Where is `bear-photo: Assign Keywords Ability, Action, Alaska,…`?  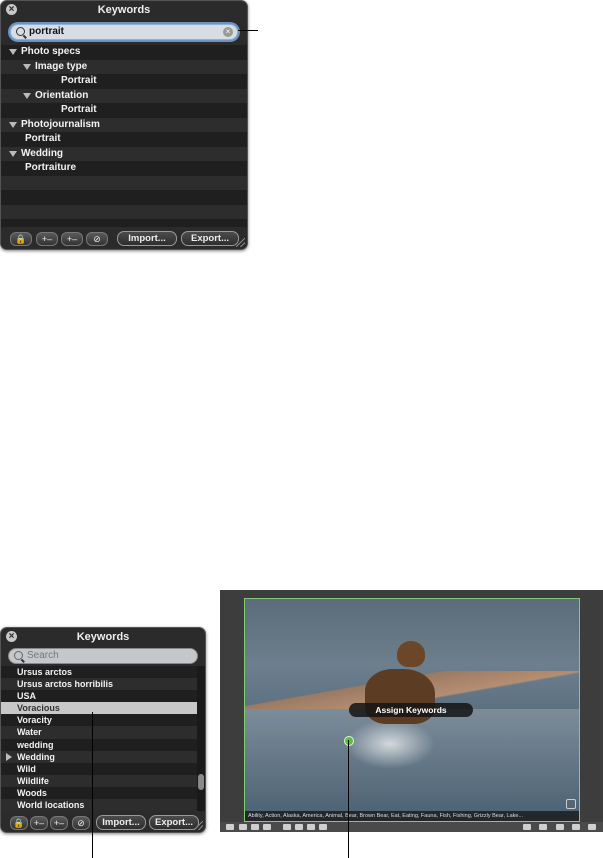 bear-photo: Assign Keywords Ability, Action, Alaska,… is located at coordinates (412, 710).